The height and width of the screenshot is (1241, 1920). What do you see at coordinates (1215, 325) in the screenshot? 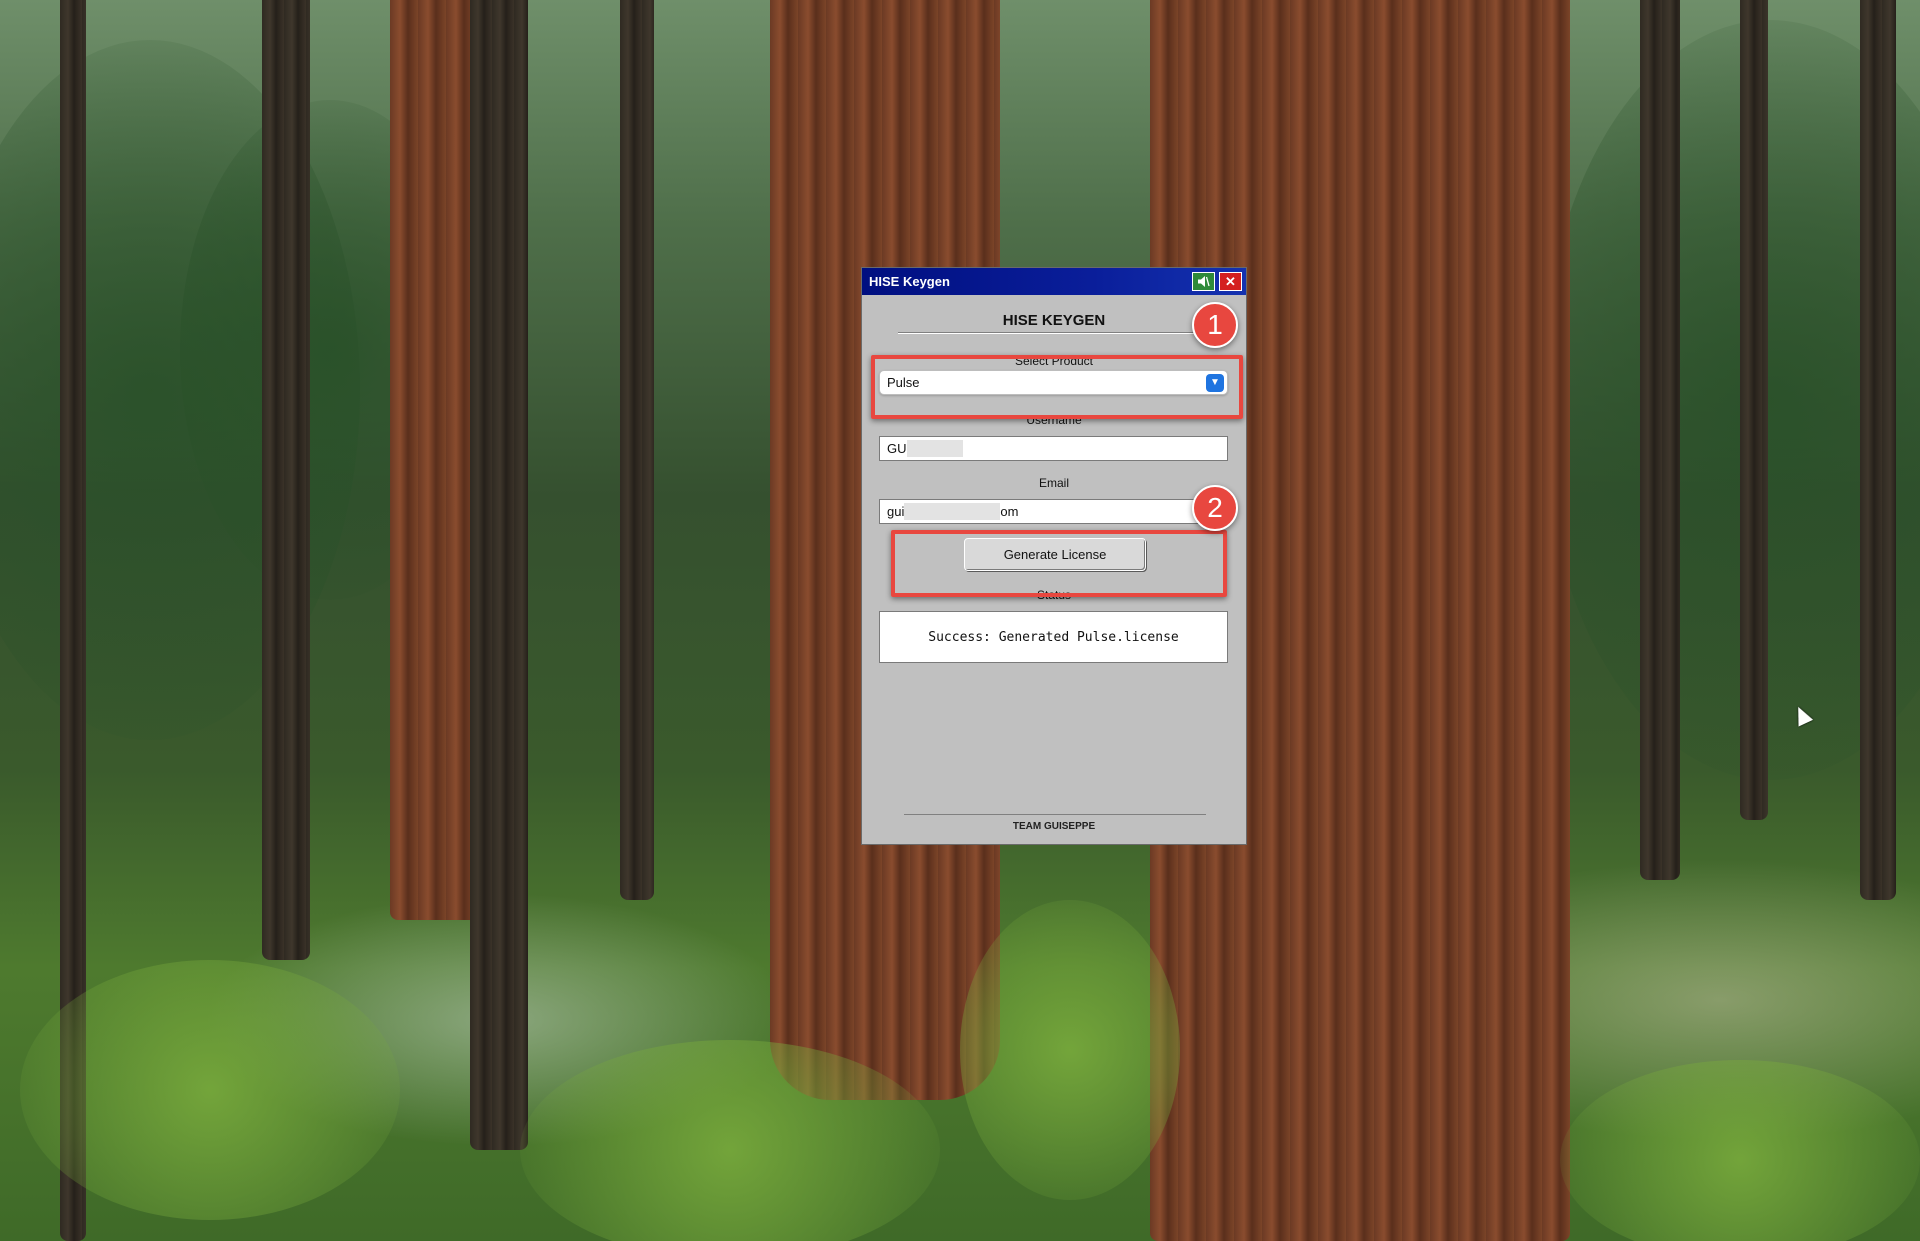
I see `step-badge-1: 1` at bounding box center [1215, 325].